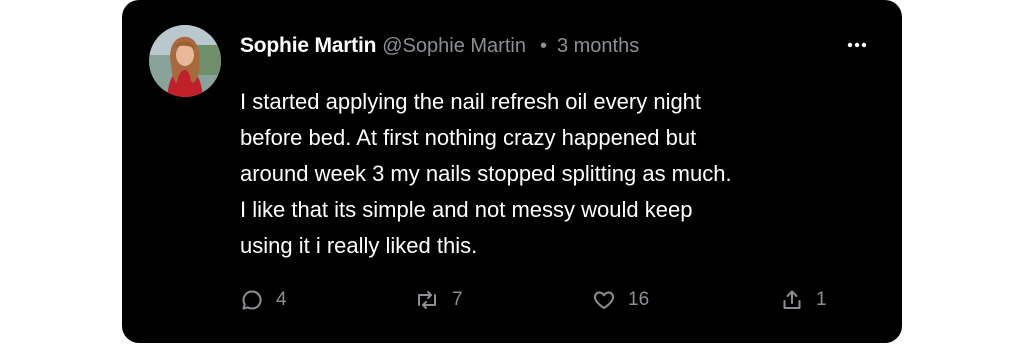 Image resolution: width=1024 pixels, height=344 pixels. Describe the element at coordinates (792, 300) in the screenshot. I see `share-upload-icon` at that location.